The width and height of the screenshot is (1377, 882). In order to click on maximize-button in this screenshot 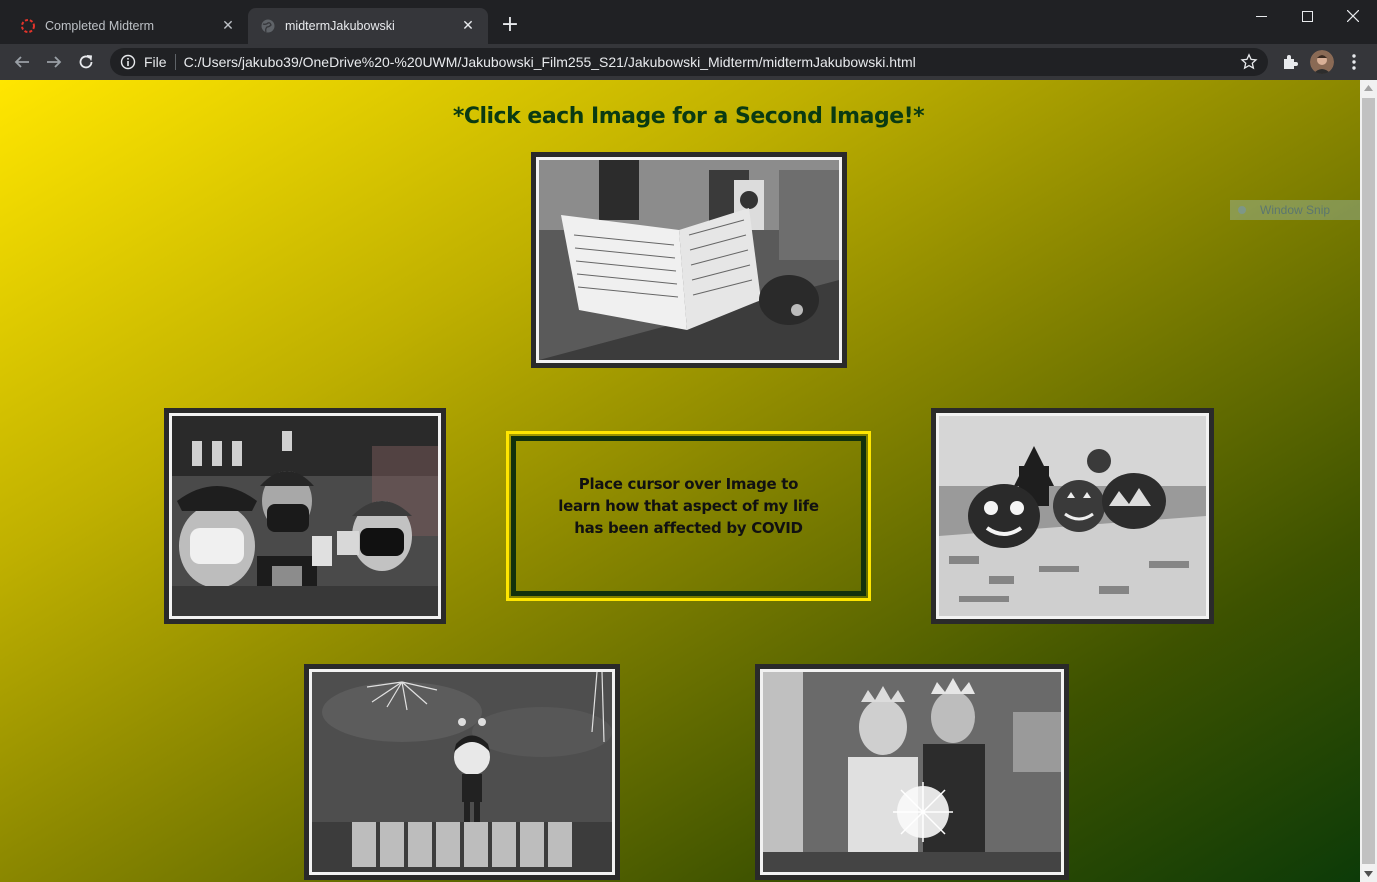, I will do `click(1307, 16)`.